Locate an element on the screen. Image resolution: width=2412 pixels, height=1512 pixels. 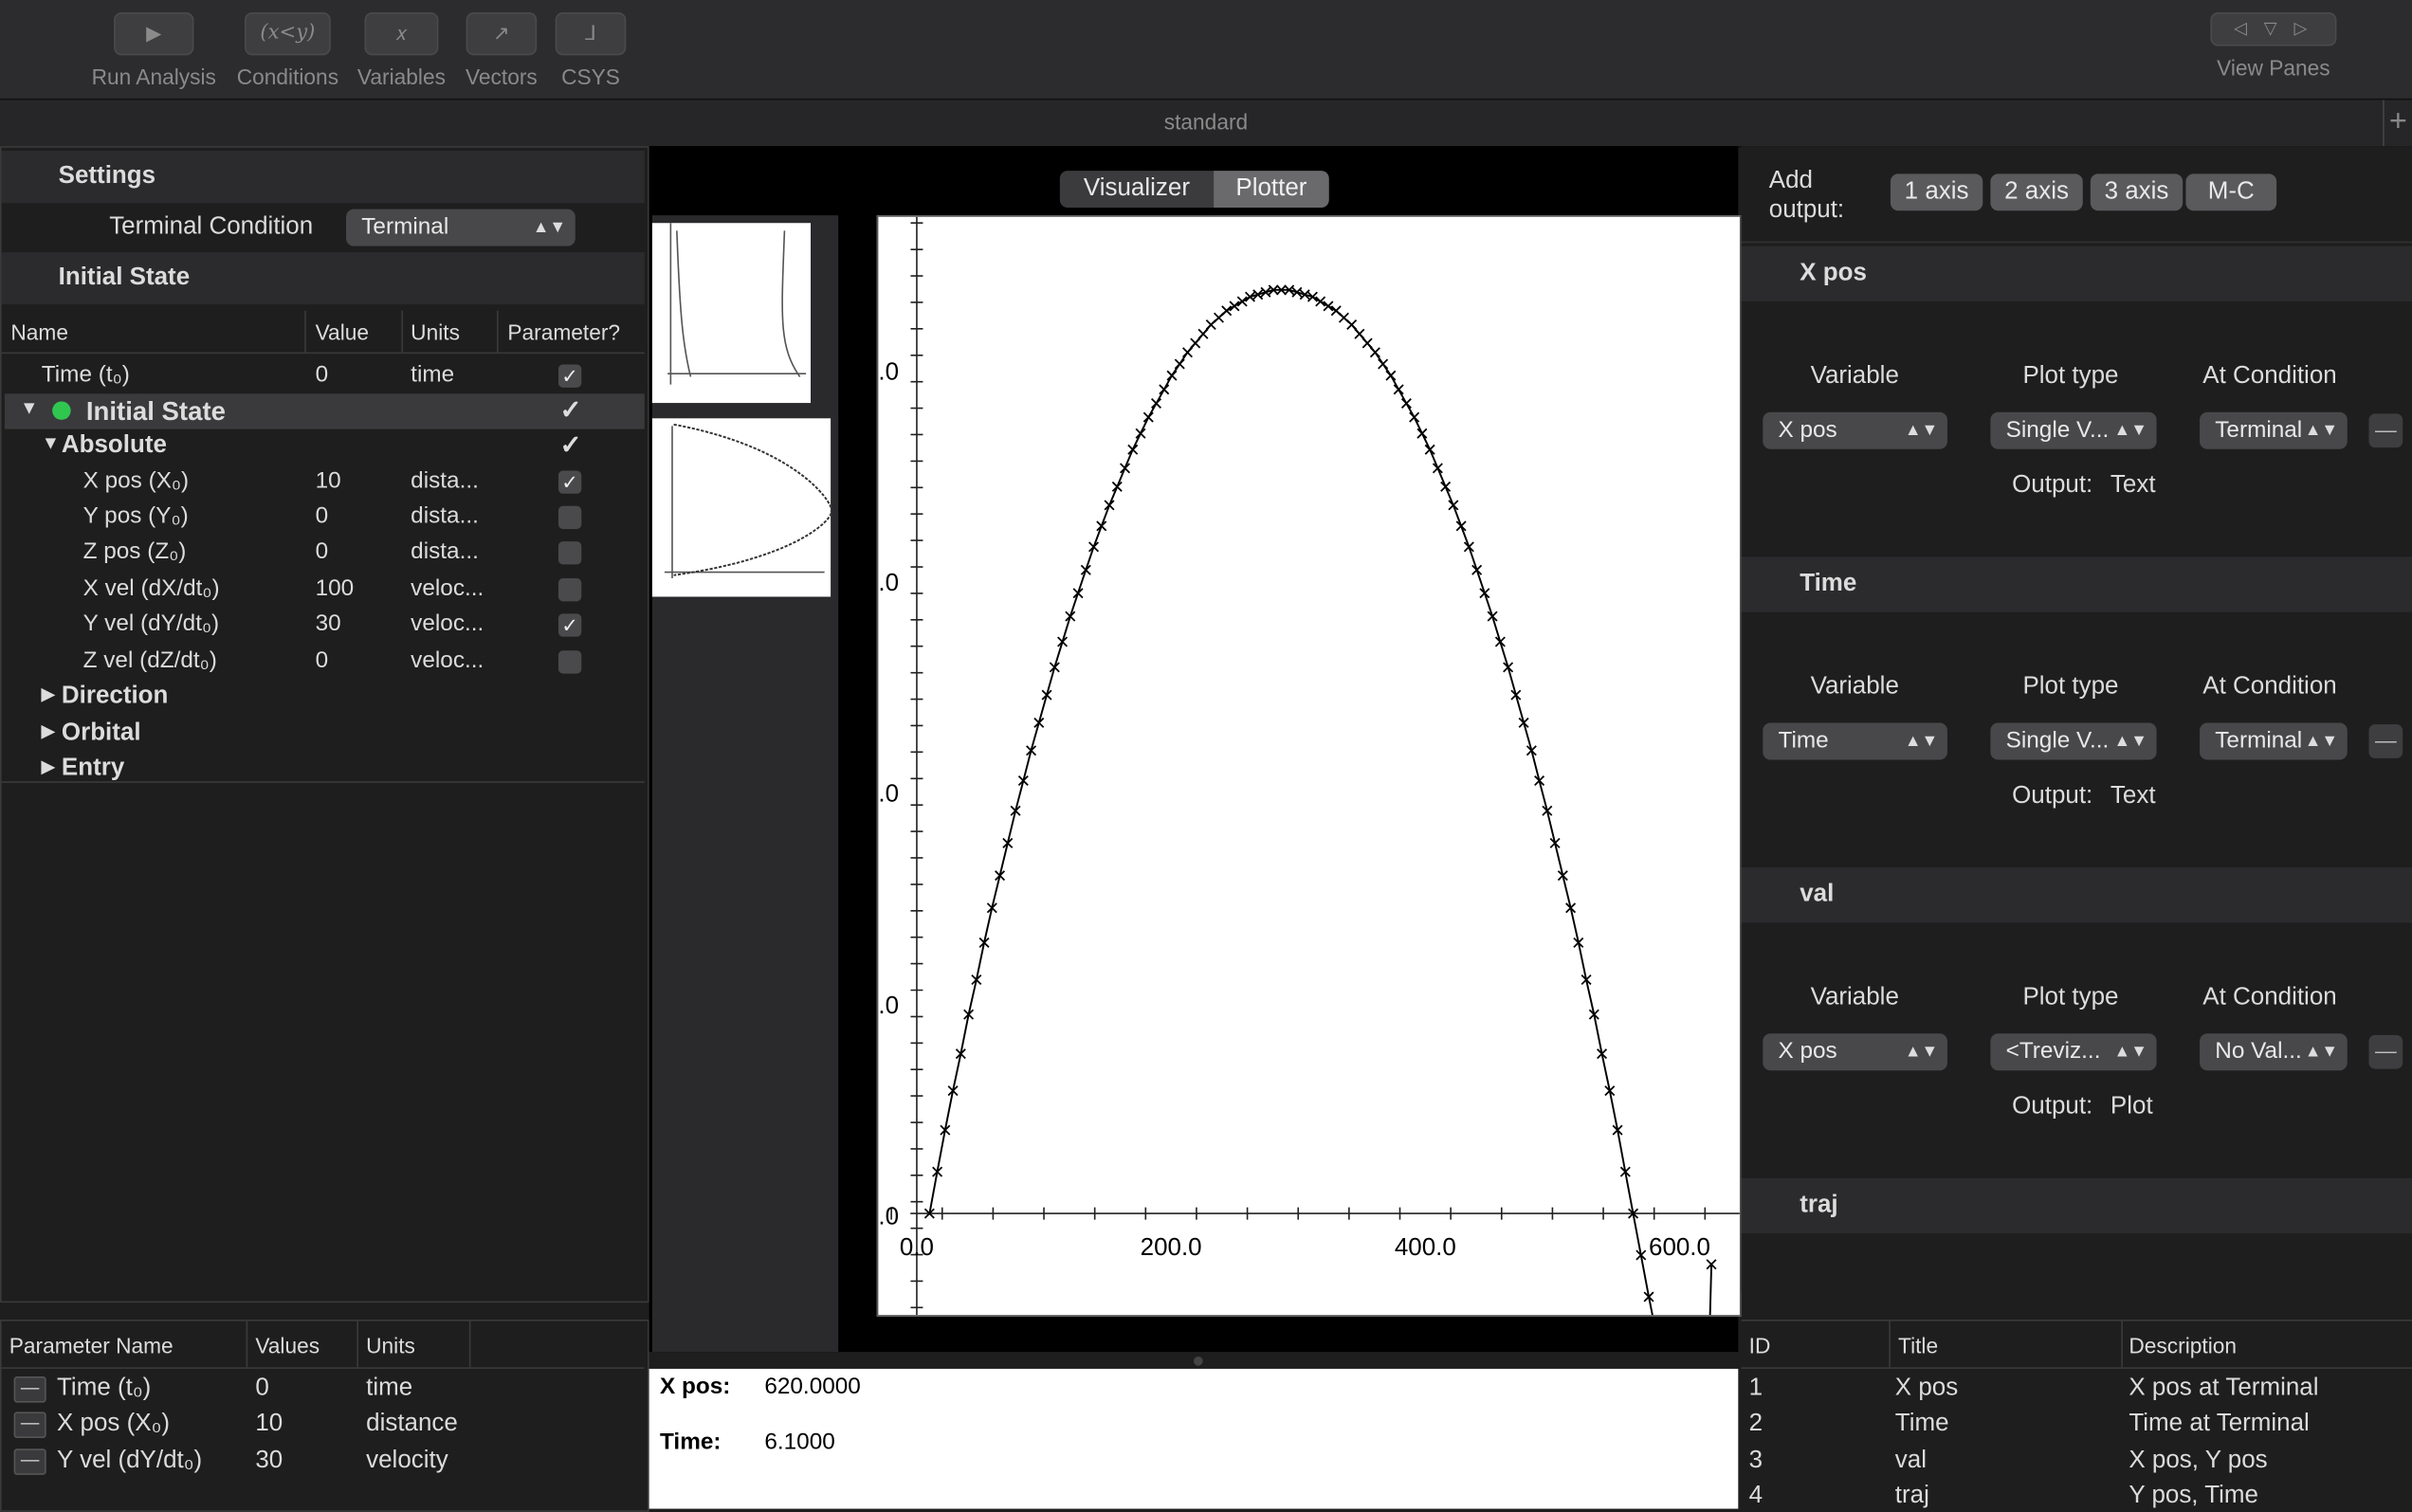
condition-select: No Val... ▲▼ is located at coordinates (2274, 1052).